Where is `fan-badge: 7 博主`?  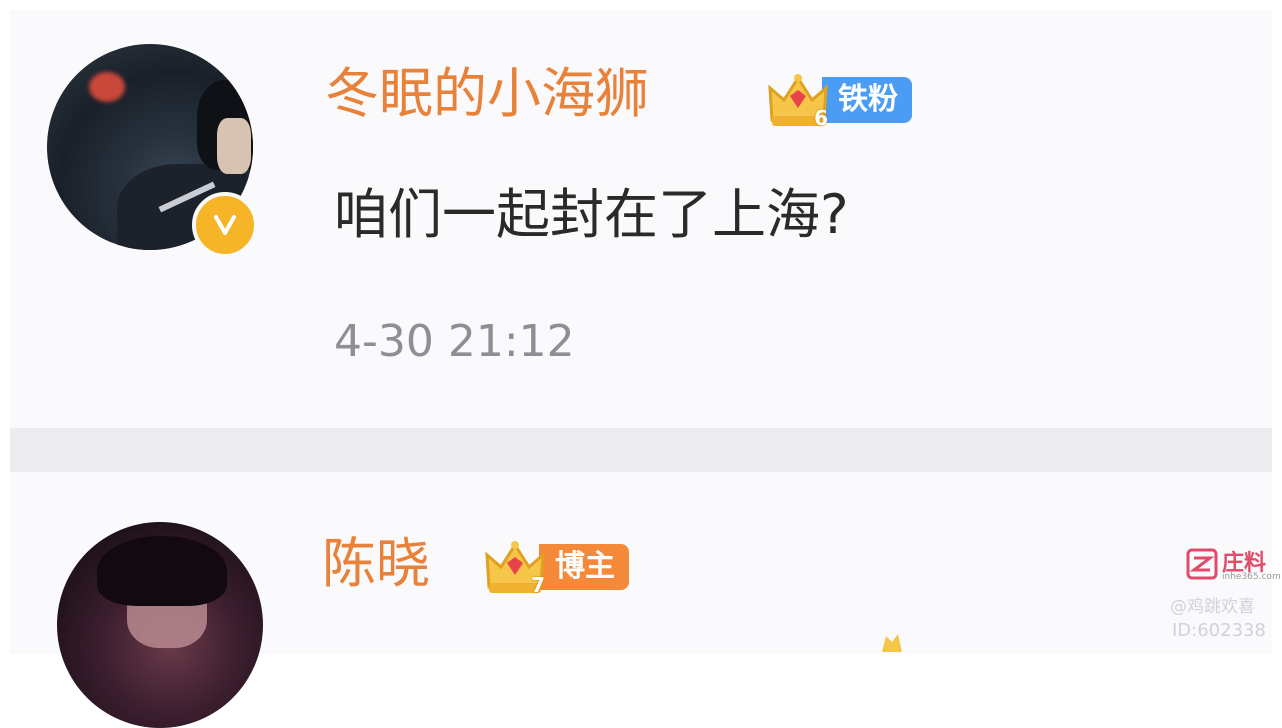 fan-badge: 7 博主 is located at coordinates (556, 567).